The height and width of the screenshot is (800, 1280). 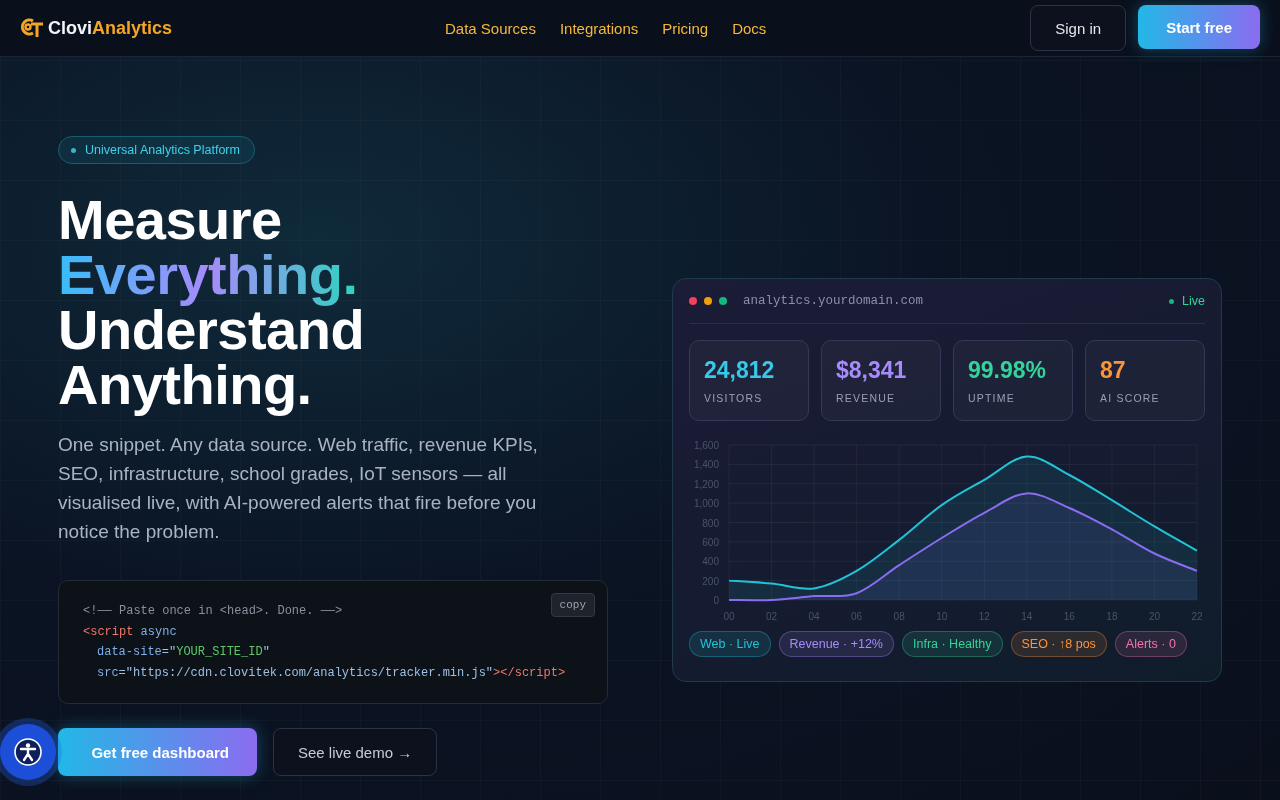 I want to click on copy-button: copy, so click(x=572, y=605).